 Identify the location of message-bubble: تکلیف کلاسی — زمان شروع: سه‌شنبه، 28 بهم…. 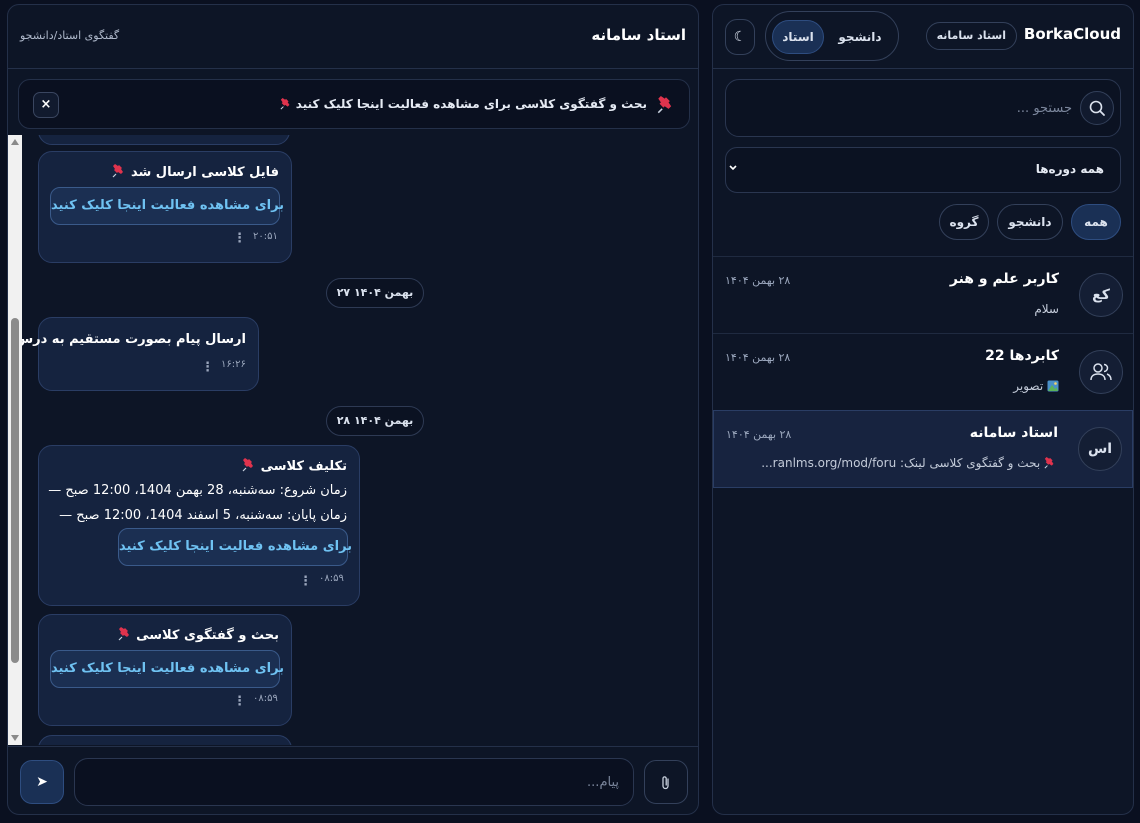
(199, 525).